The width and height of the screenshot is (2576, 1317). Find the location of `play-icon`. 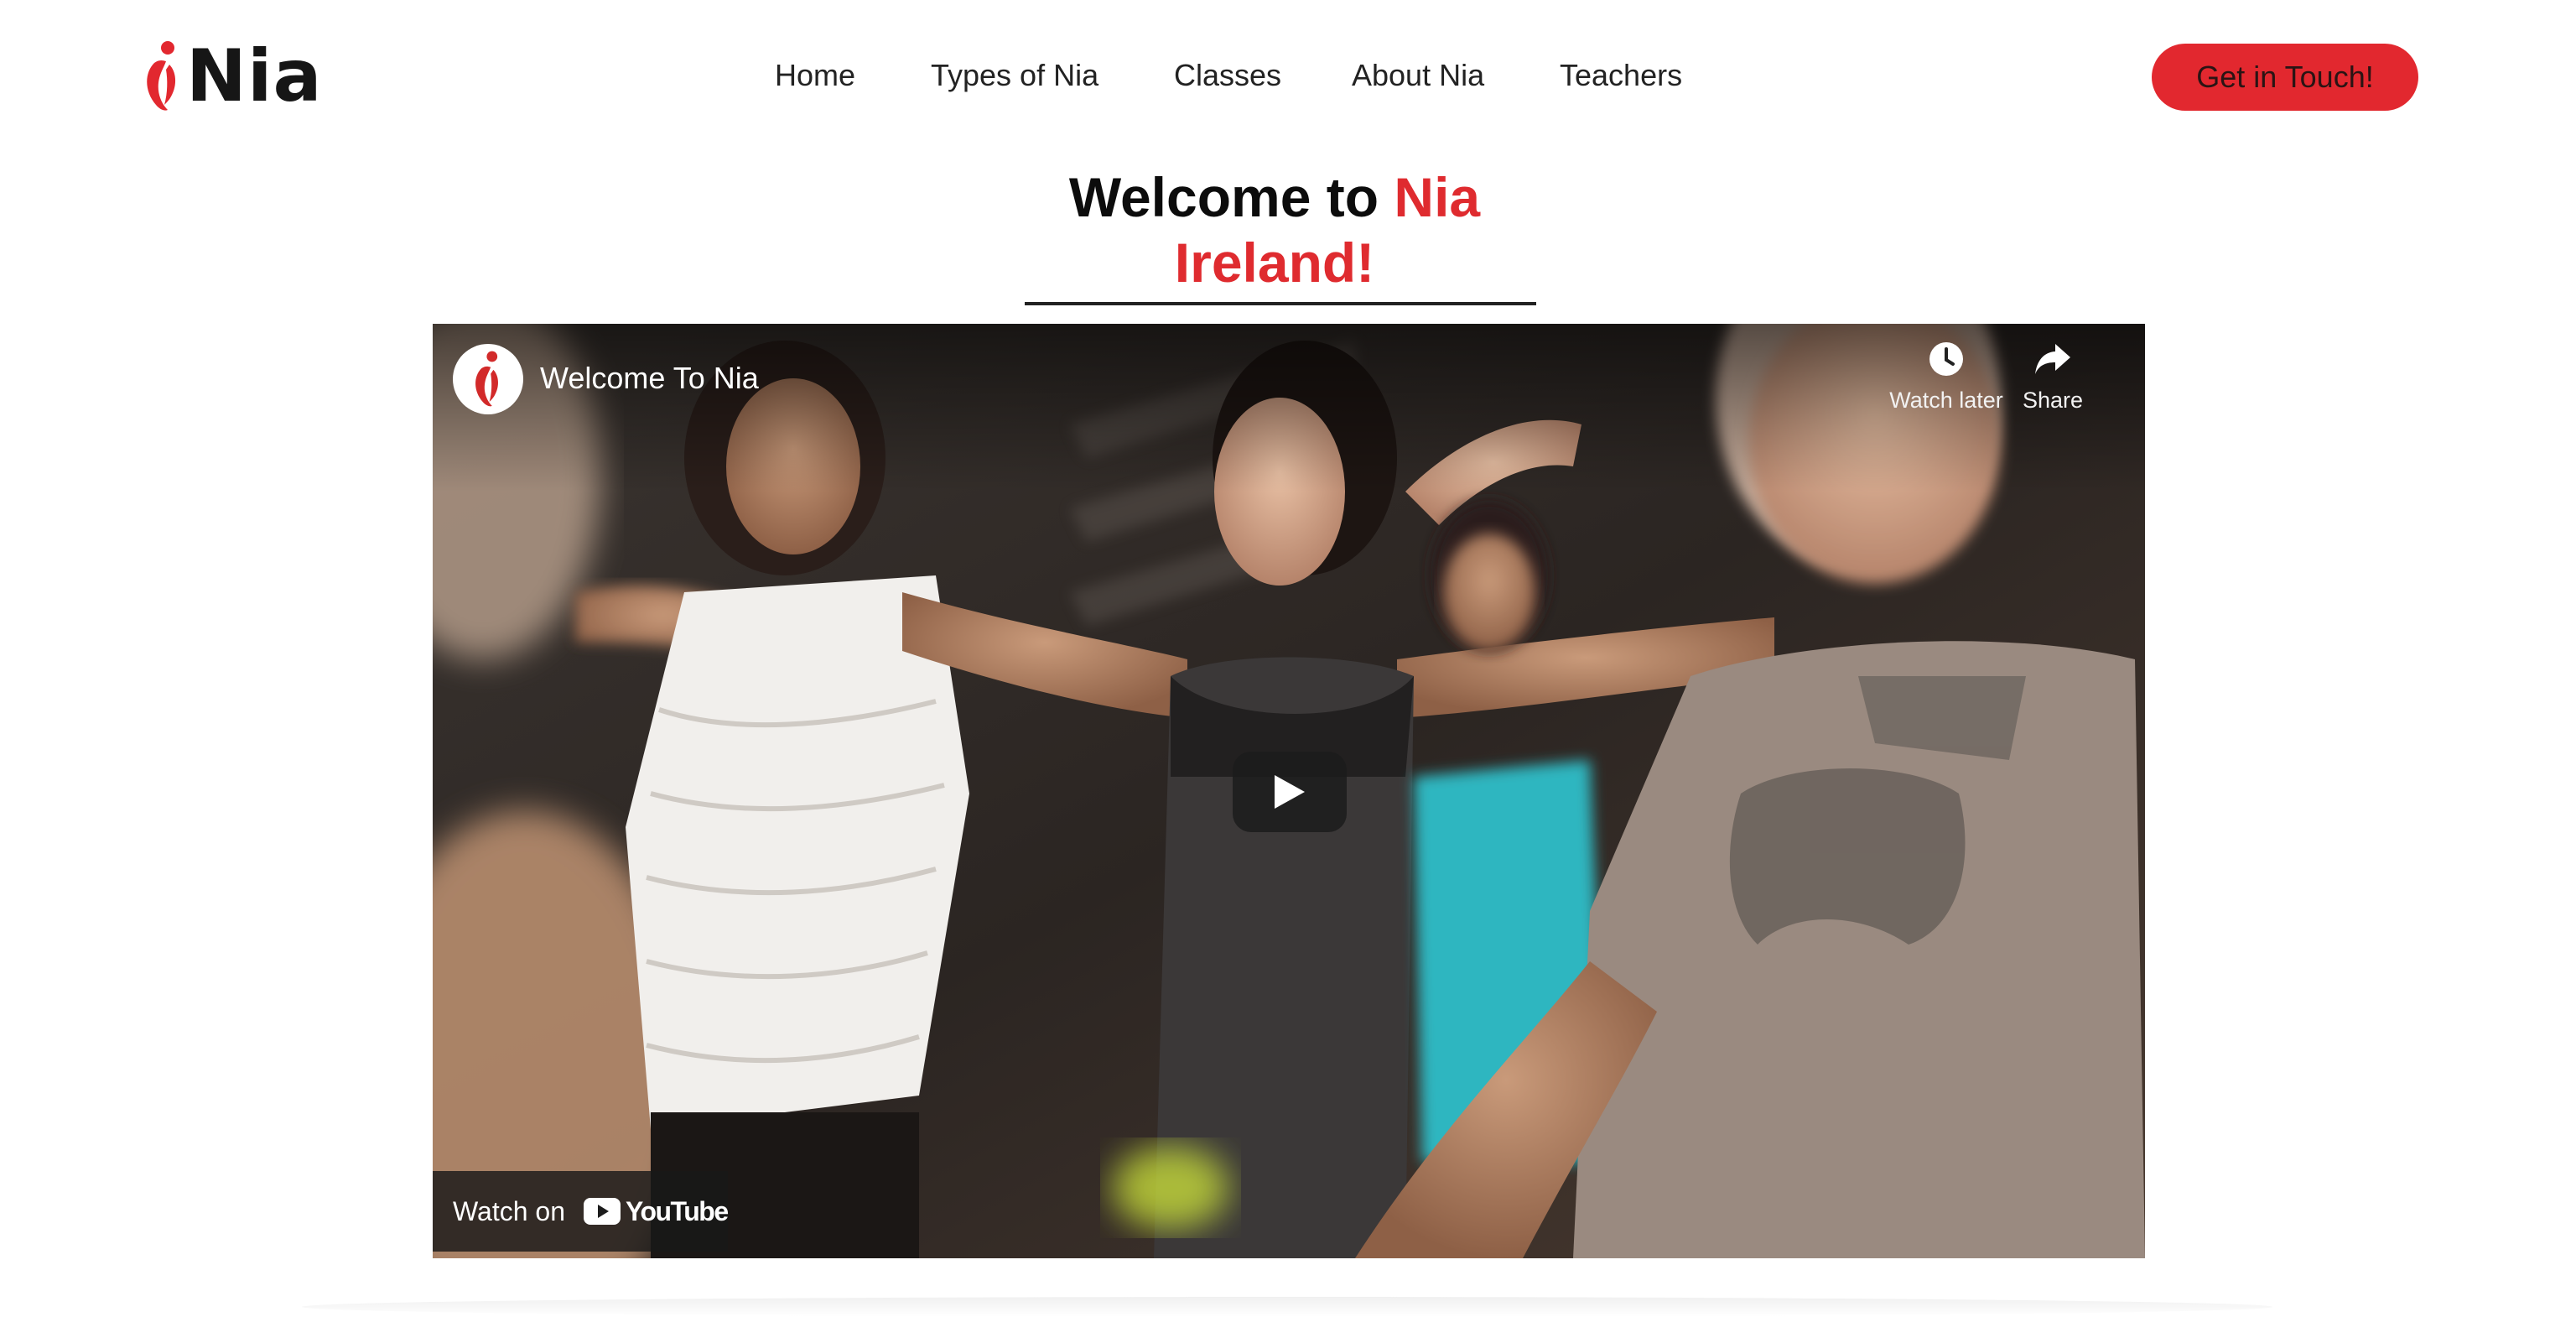

play-icon is located at coordinates (1290, 792).